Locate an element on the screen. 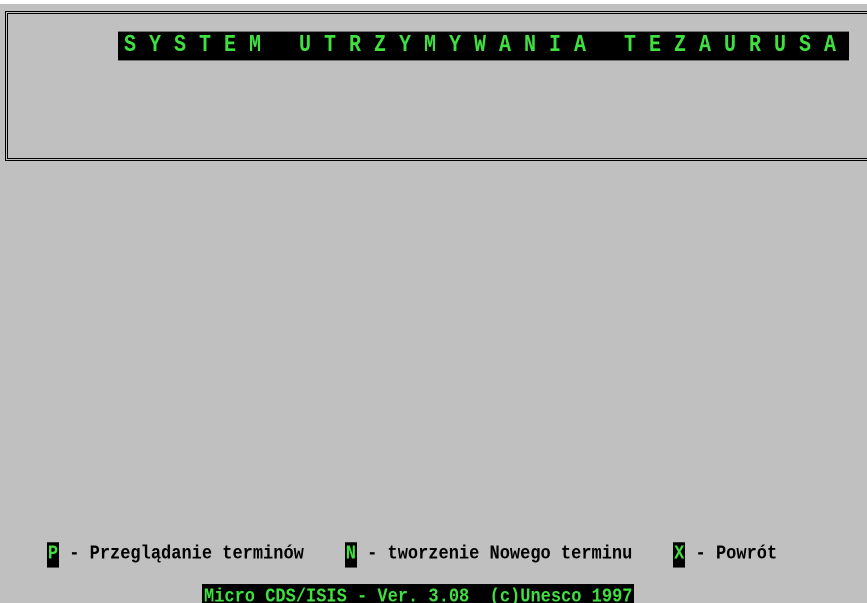 The width and height of the screenshot is (867, 603). menu-item-return: X - Powrót is located at coordinates (725, 555).